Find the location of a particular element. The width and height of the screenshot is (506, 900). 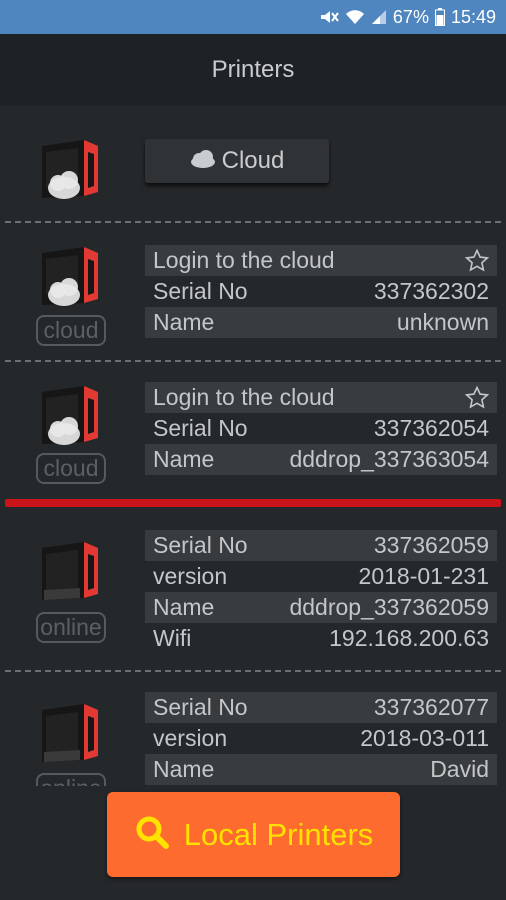

app-bar: Printers is located at coordinates (253, 70).